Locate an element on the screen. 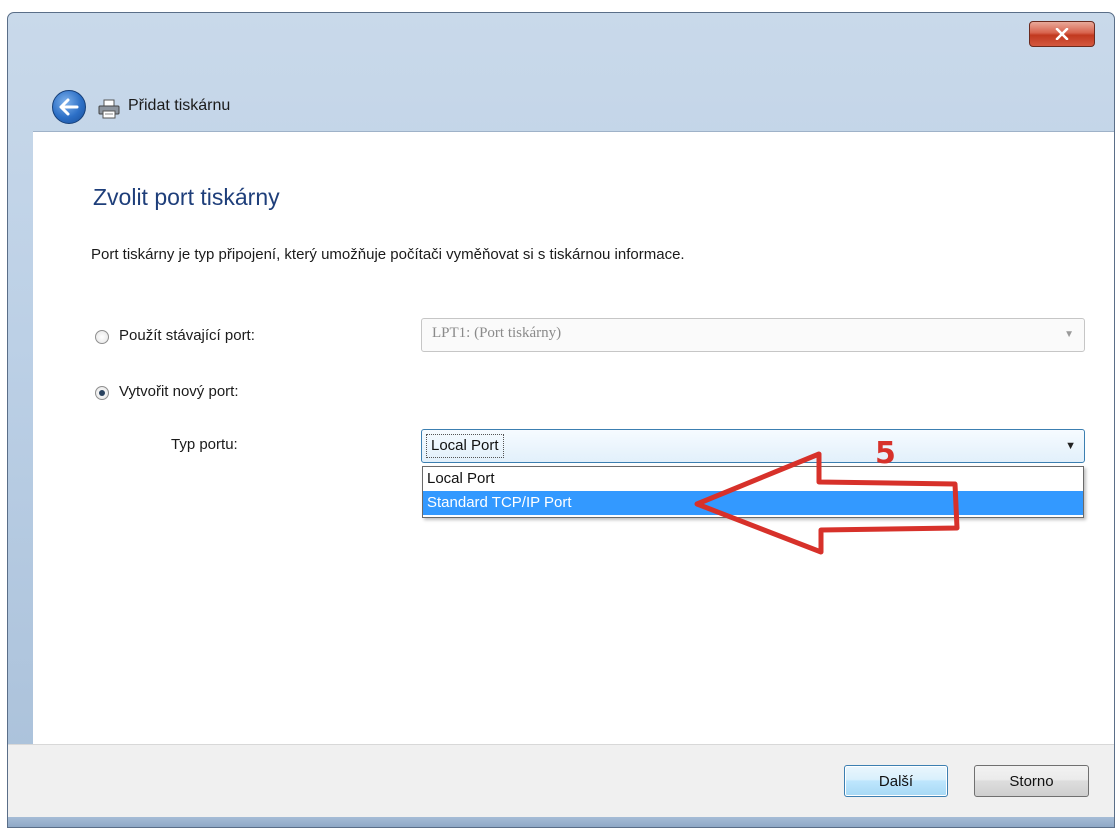 The image size is (1117, 830). existing-port-label: Použít stávající port: is located at coordinates (187, 335).